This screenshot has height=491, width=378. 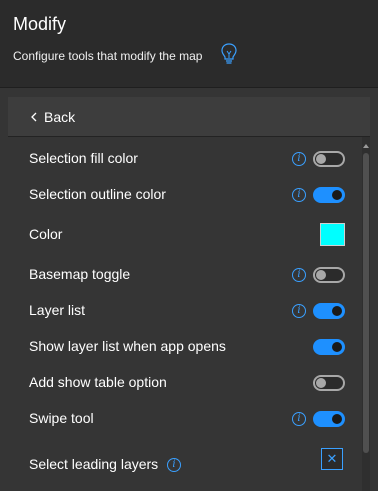 I want to click on setting-label: Show layer list when app opens, so click(x=127, y=346).